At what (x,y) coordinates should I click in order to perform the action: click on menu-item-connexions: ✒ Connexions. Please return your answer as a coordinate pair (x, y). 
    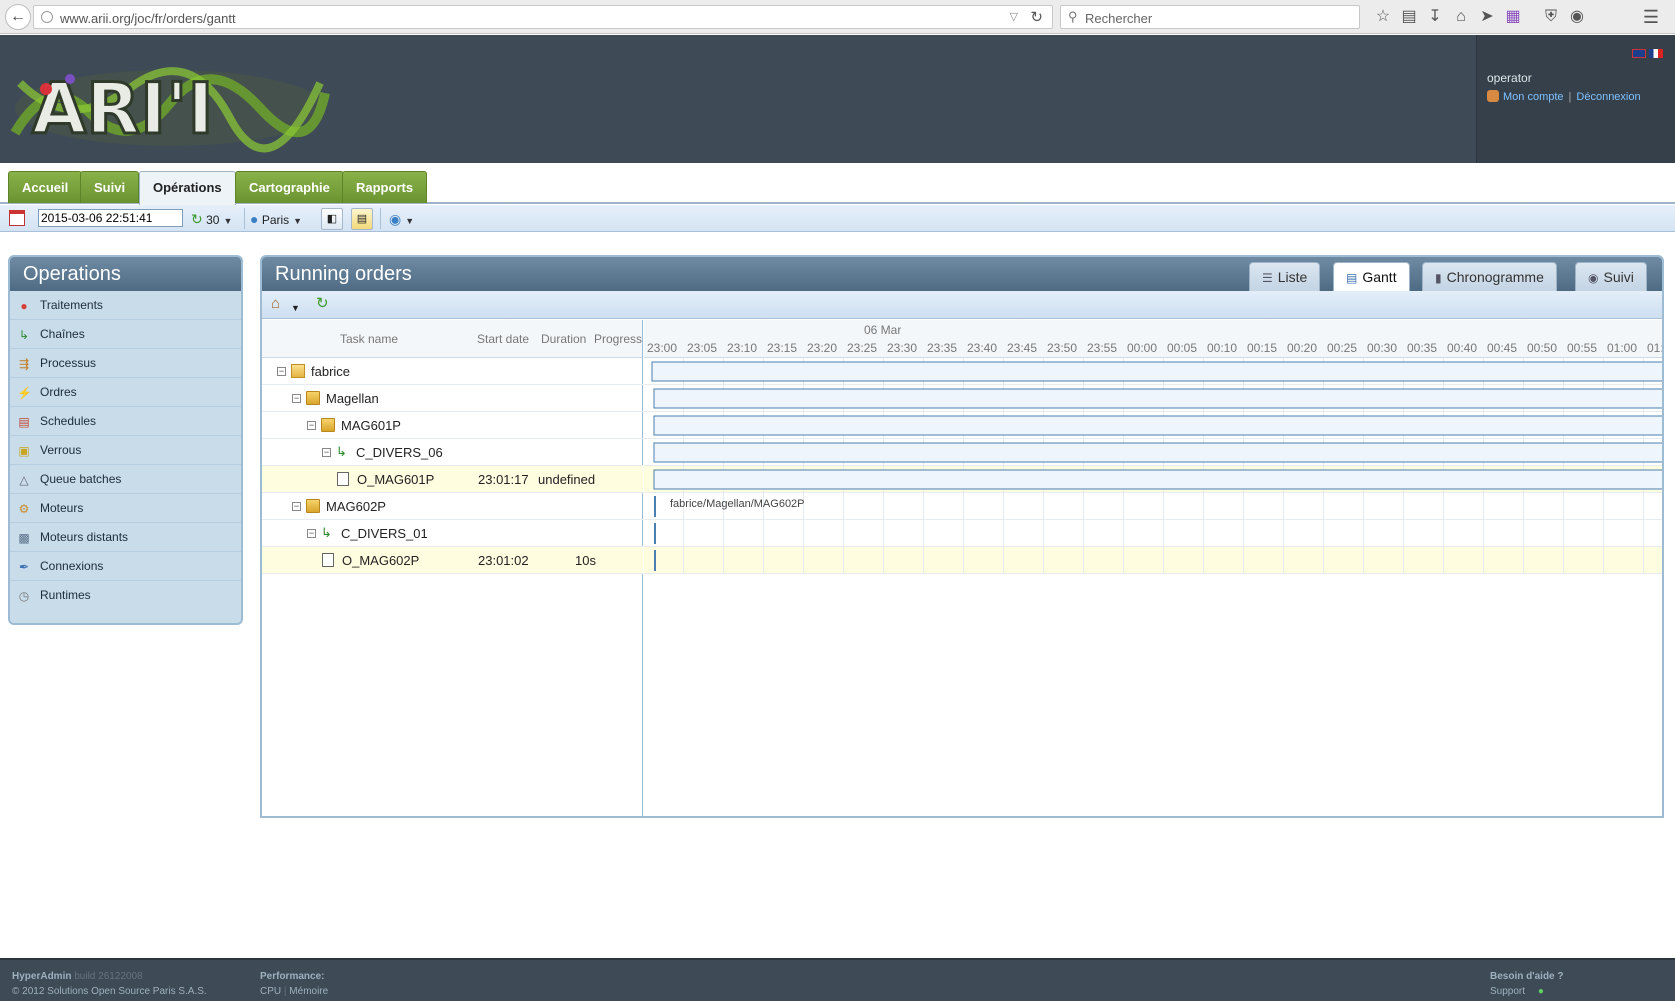
    Looking at the image, I should click on (125, 566).